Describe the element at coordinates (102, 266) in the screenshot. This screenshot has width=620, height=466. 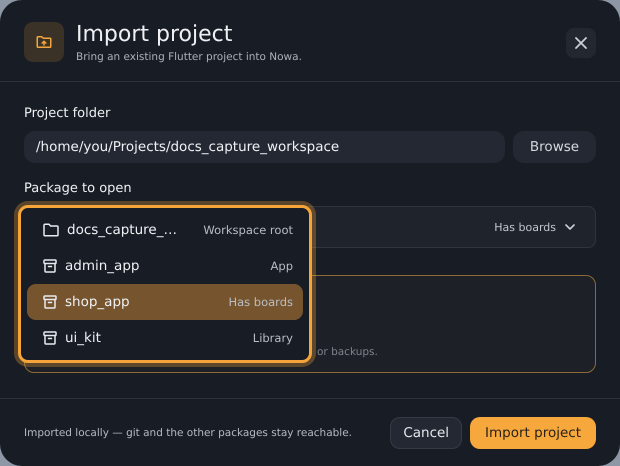
I see `option-name: admin_app` at that location.